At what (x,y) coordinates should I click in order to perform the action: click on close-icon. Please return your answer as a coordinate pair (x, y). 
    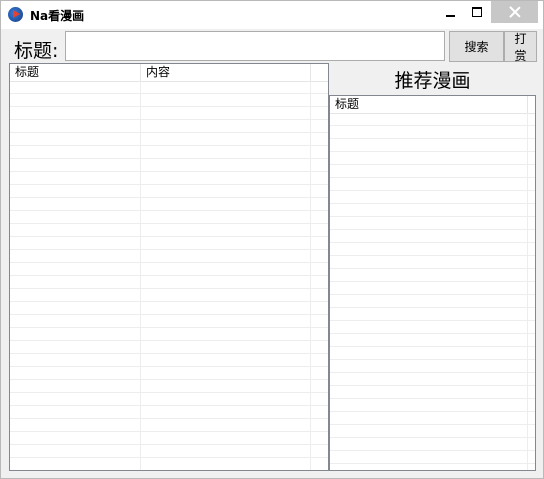
    Looking at the image, I should click on (515, 12).